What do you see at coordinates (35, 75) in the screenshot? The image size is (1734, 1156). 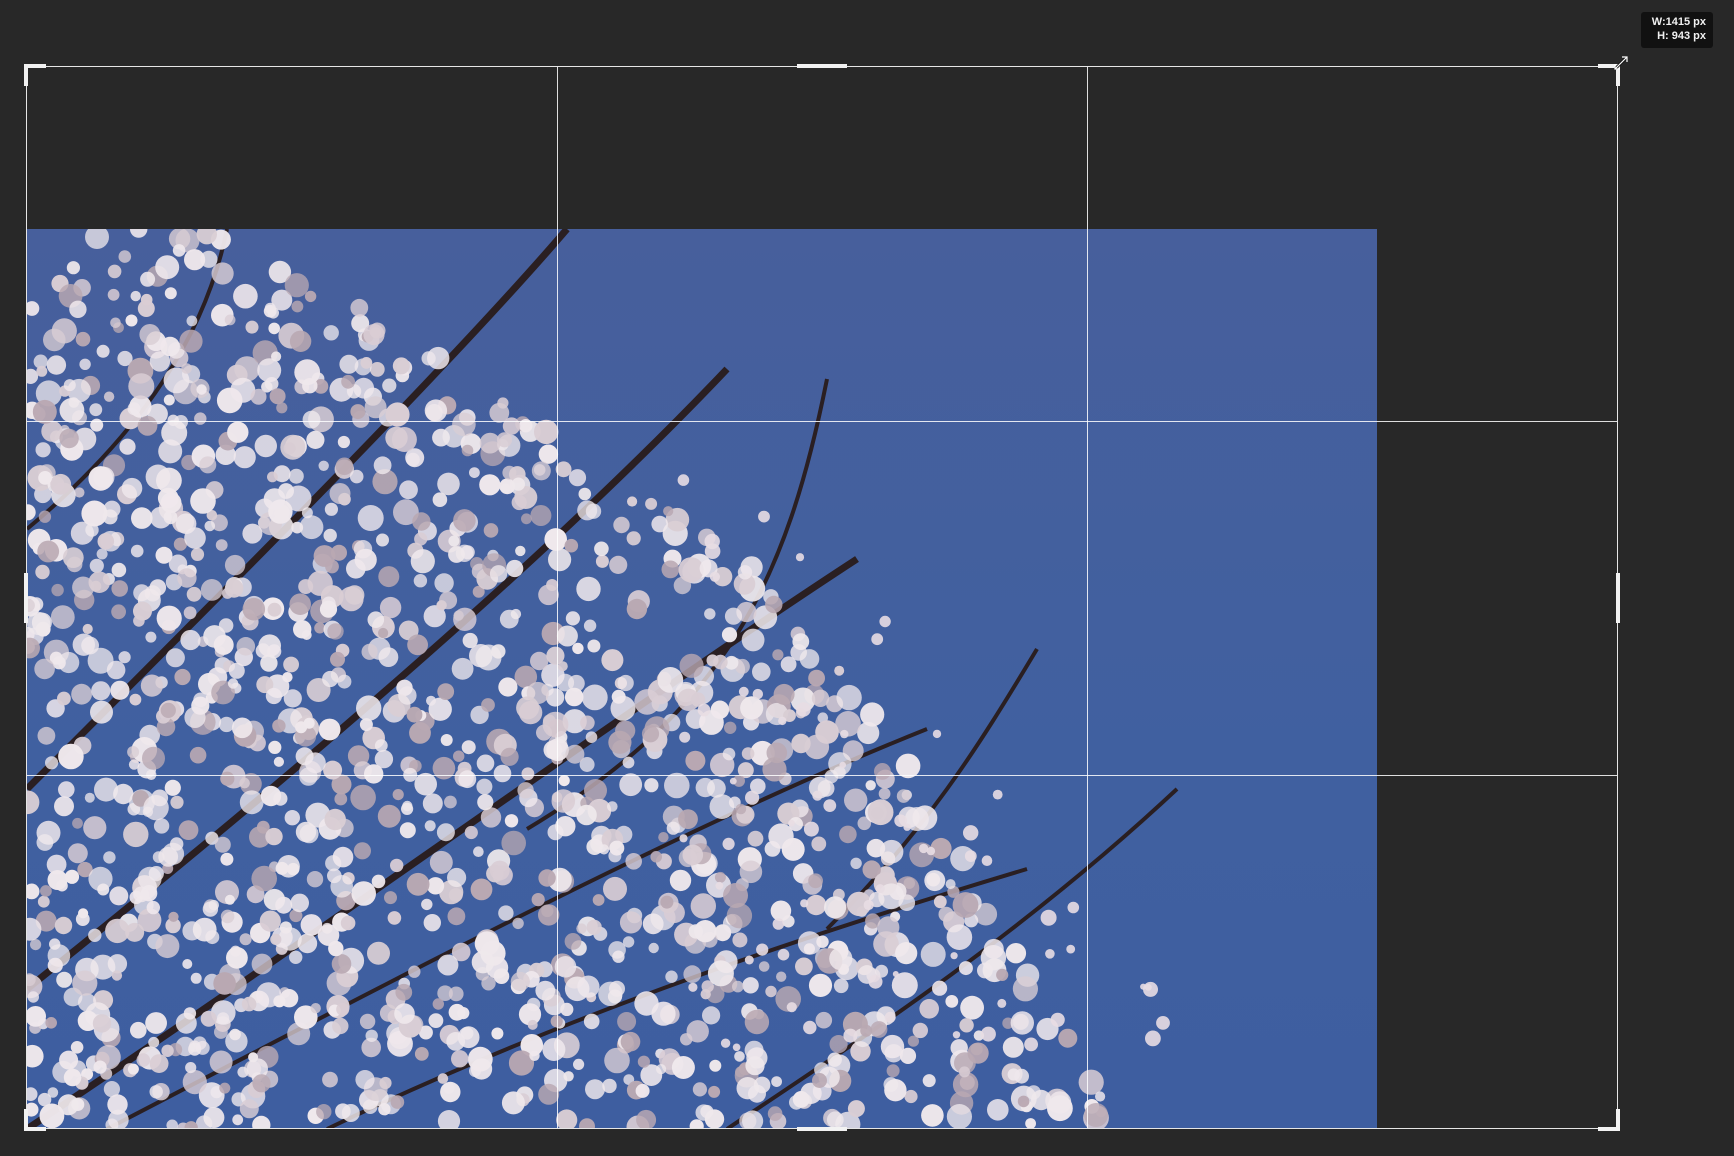 I see `crop-handle-top-left` at bounding box center [35, 75].